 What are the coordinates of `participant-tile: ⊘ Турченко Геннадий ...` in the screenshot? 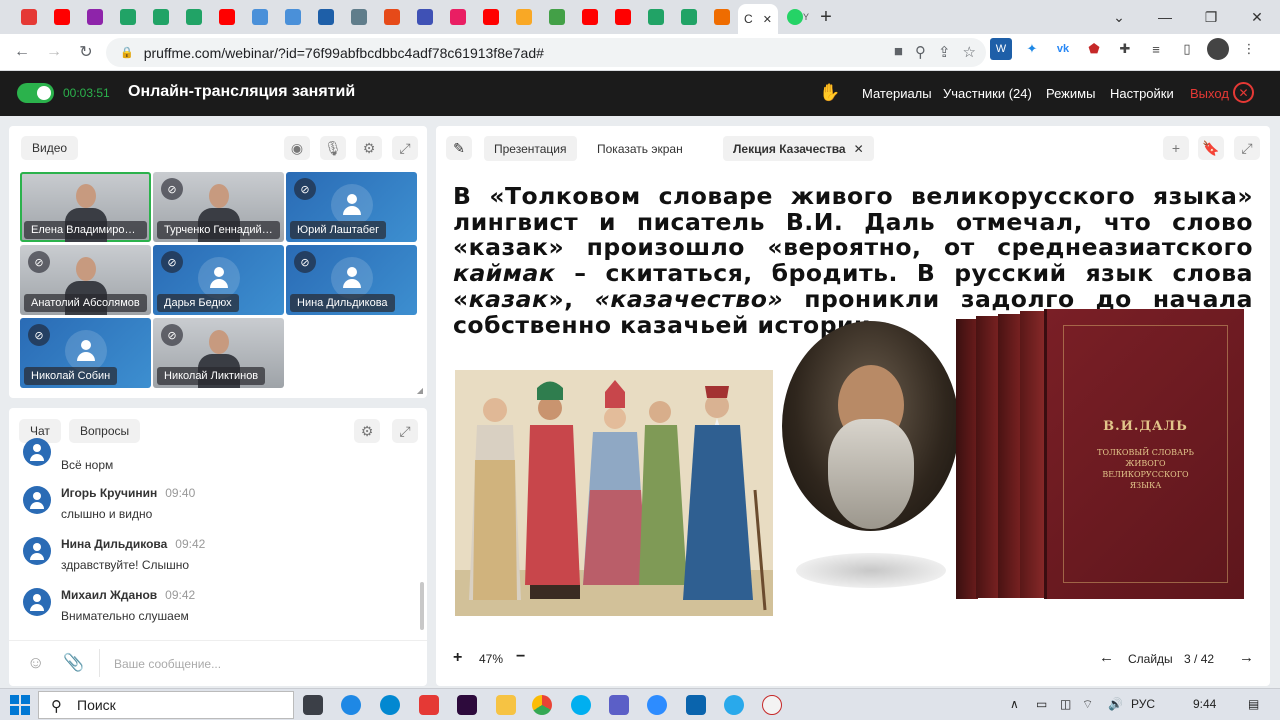 It's located at (218, 207).